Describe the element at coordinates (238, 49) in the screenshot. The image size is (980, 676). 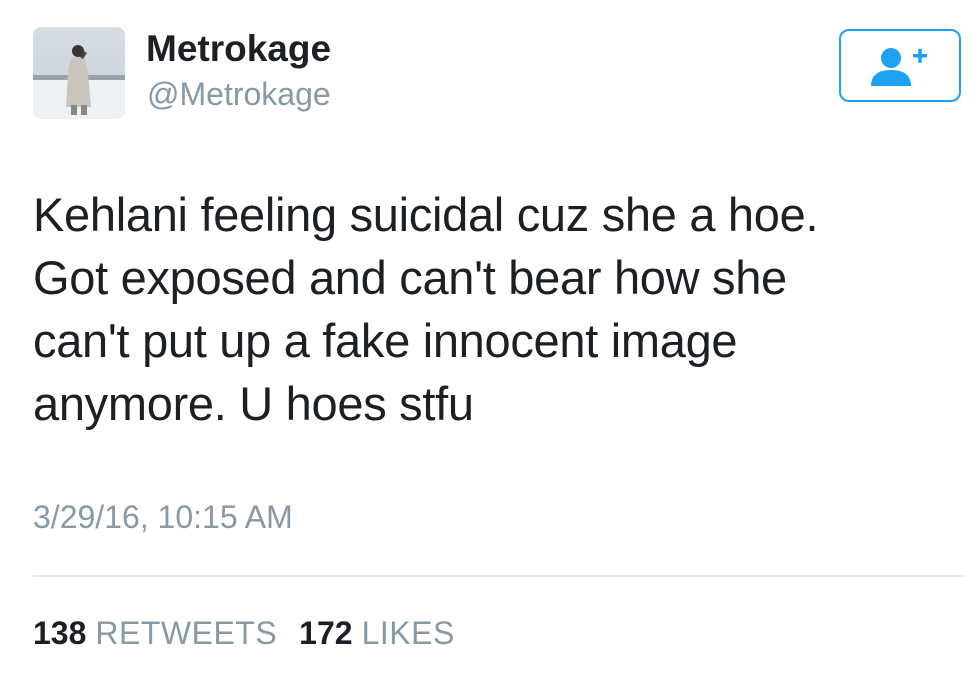
I see `display-name: Metrokage` at that location.